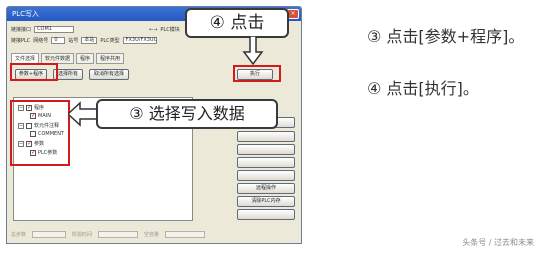 This screenshot has height=253, width=542. What do you see at coordinates (95, 29) in the screenshot?
I see `connection-interface-row: 链接接口 COM1 ←→ PLC模块` at bounding box center [95, 29].